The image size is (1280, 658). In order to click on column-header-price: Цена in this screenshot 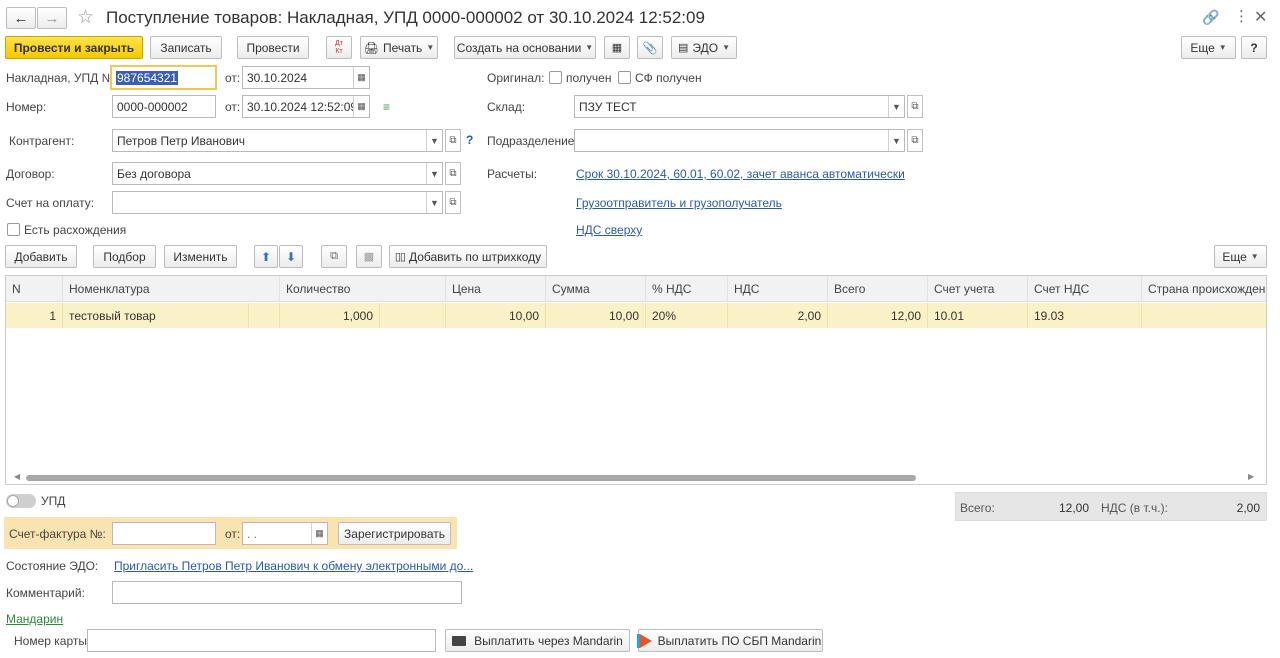, I will do `click(496, 289)`.